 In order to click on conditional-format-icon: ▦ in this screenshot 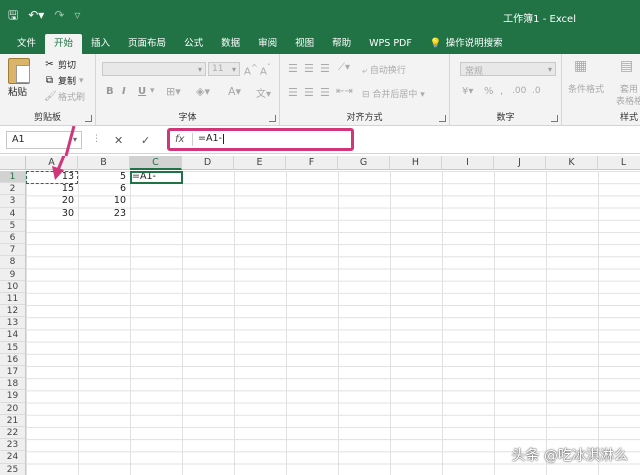, I will do `click(580, 66)`.